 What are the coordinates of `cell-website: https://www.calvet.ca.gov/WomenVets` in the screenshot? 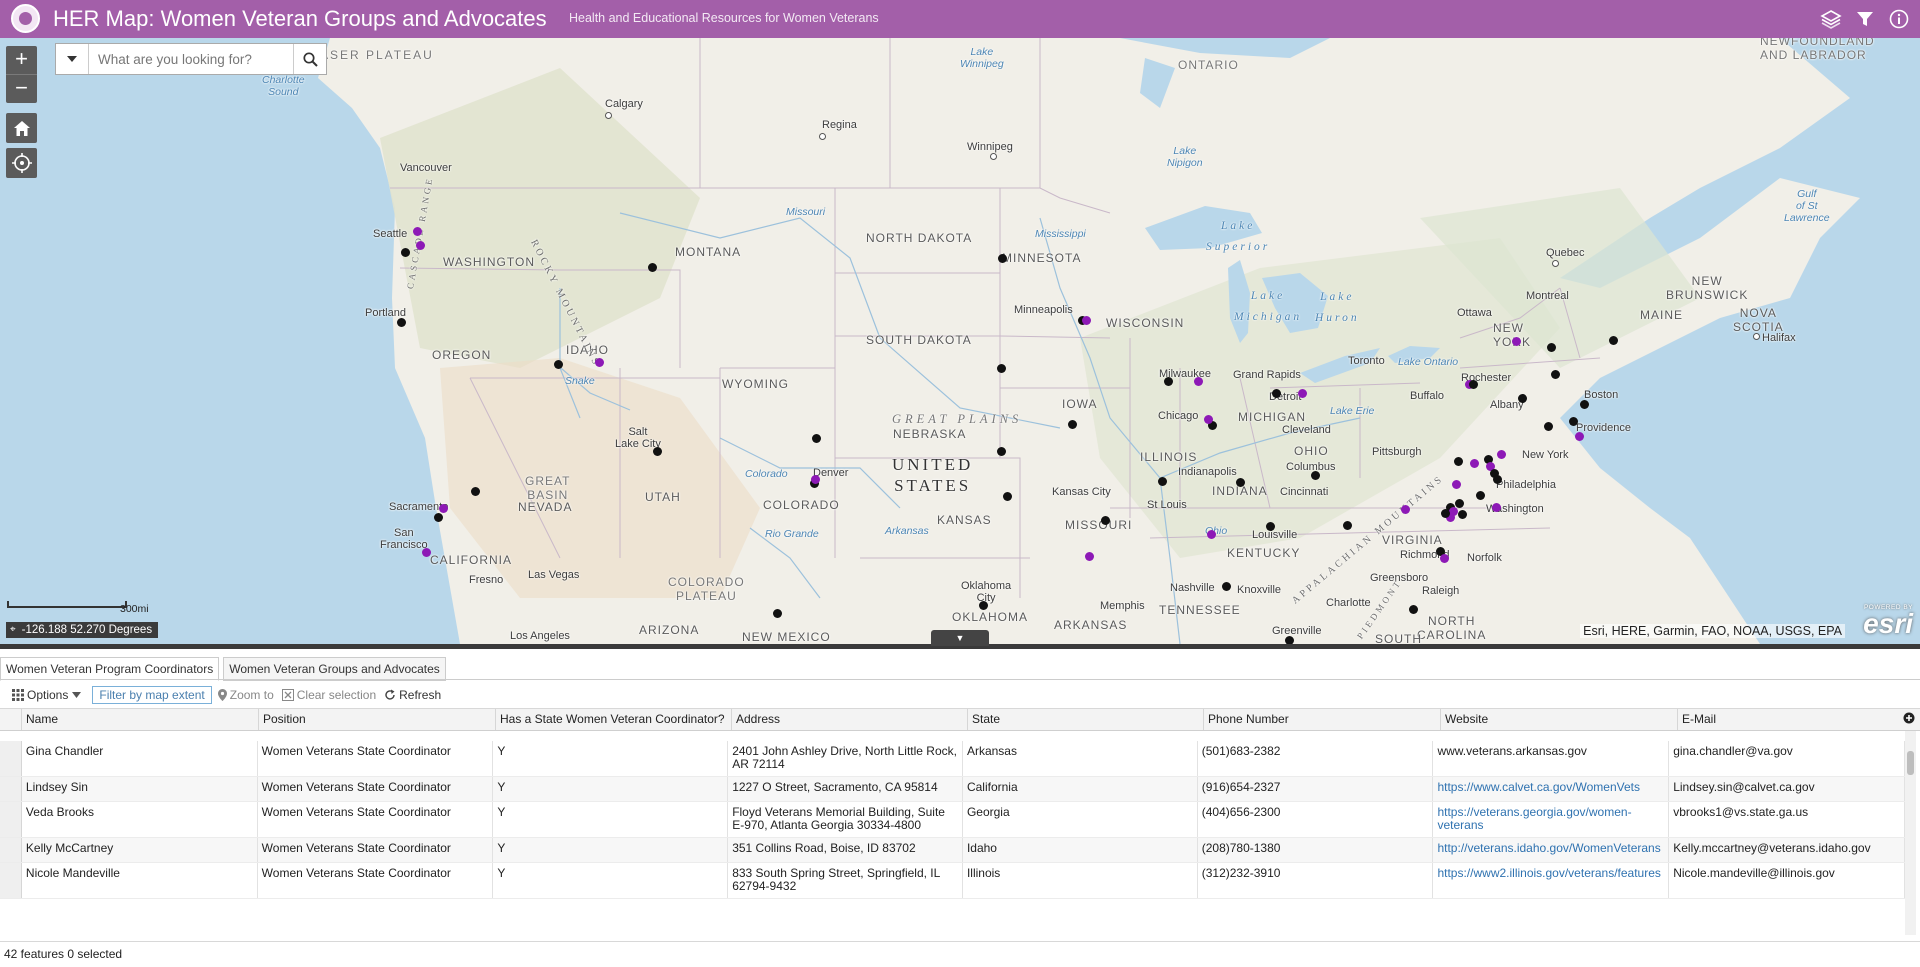 It's located at (1551, 789).